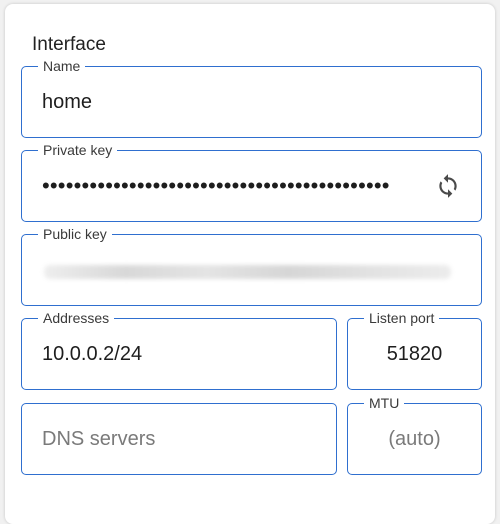 This screenshot has height=524, width=500. What do you see at coordinates (414, 354) in the screenshot?
I see `listen-port-value: 51820` at bounding box center [414, 354].